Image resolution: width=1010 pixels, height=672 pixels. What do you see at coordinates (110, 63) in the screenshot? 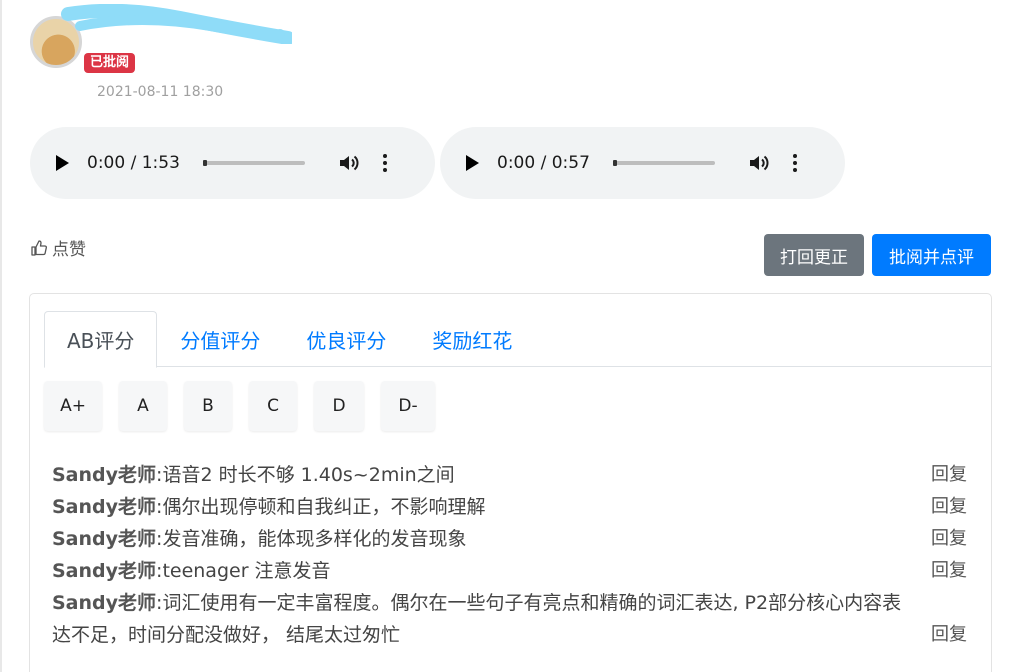
I see `status-badge: 已批阅` at bounding box center [110, 63].